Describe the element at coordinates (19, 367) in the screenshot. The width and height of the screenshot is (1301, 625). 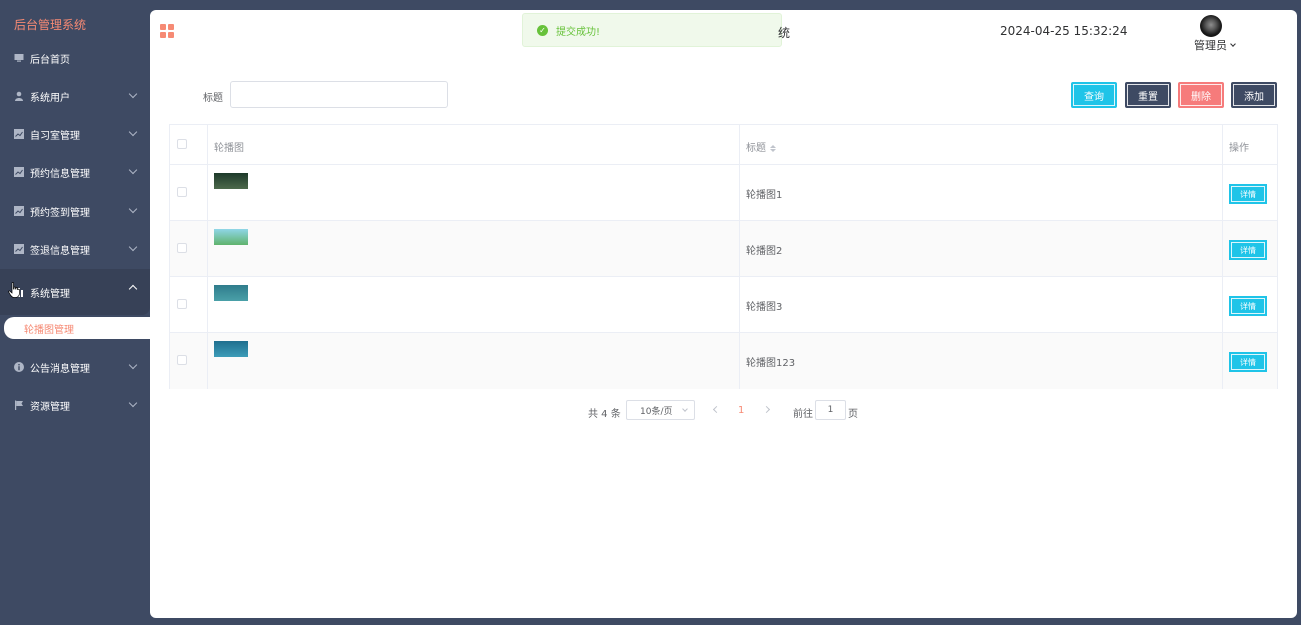
I see `info-icon` at that location.